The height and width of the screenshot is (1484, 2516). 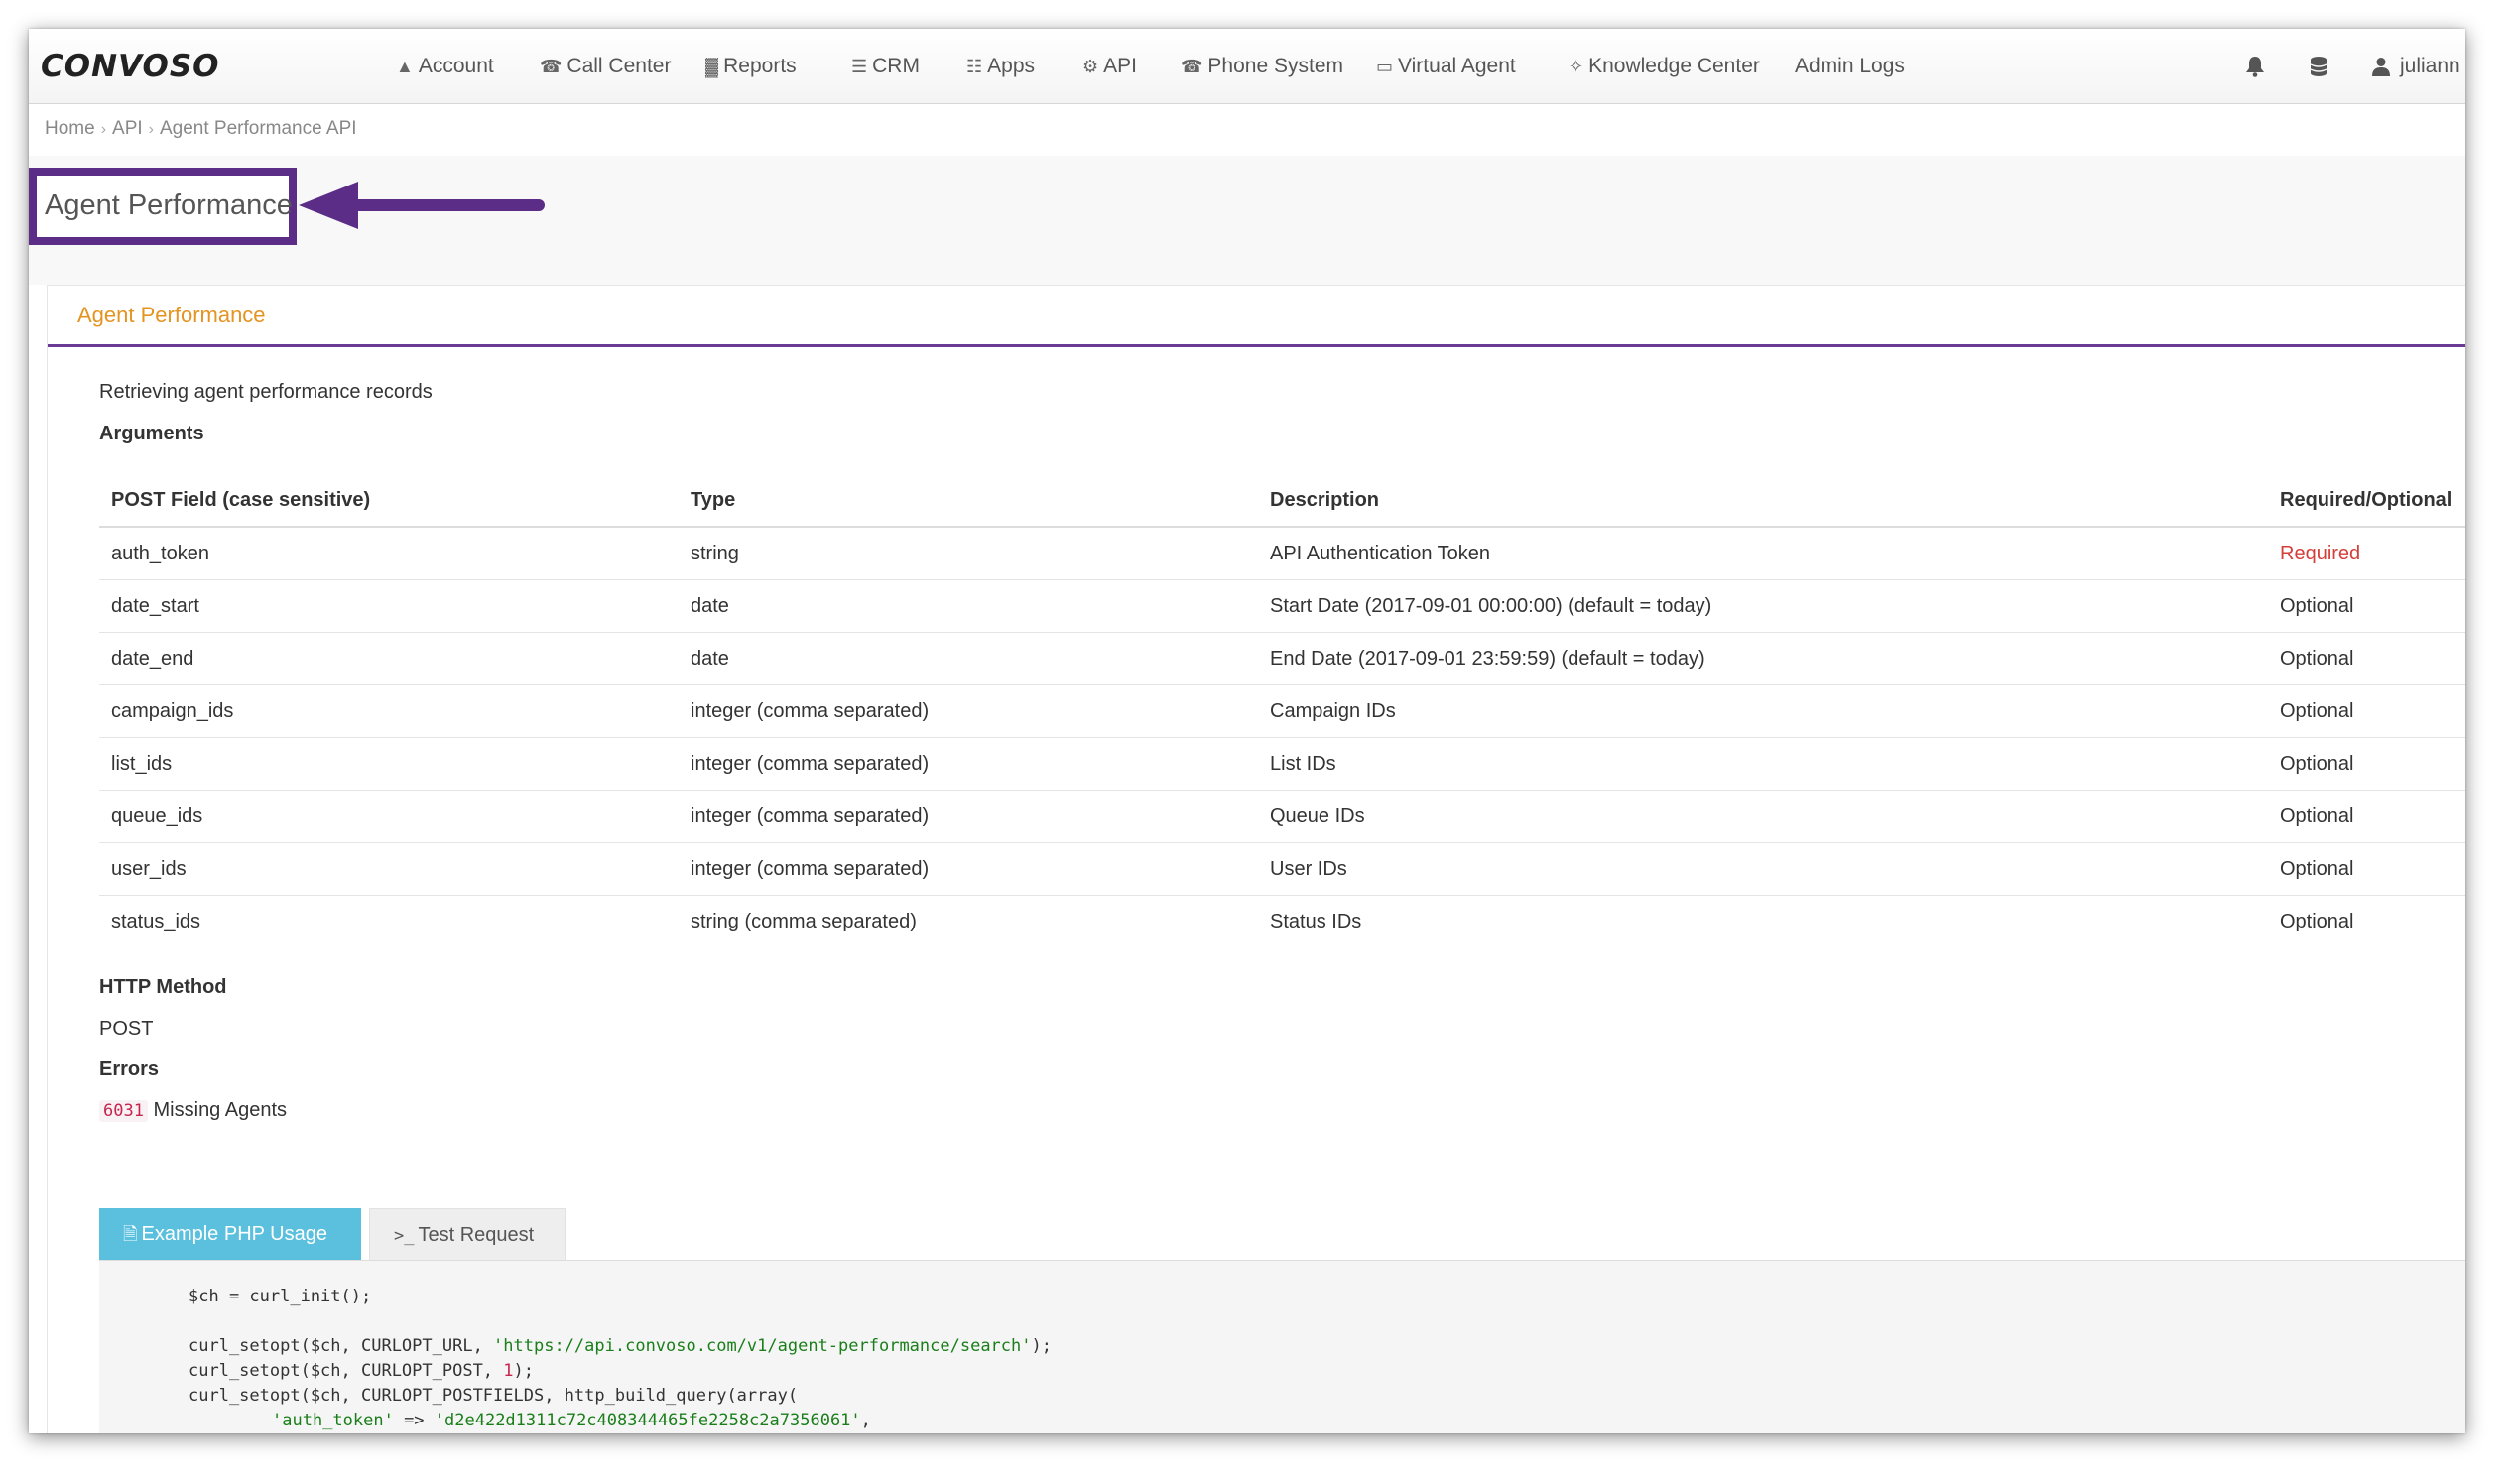 What do you see at coordinates (885, 66) in the screenshot?
I see `nav-crm: ☰ CRM` at bounding box center [885, 66].